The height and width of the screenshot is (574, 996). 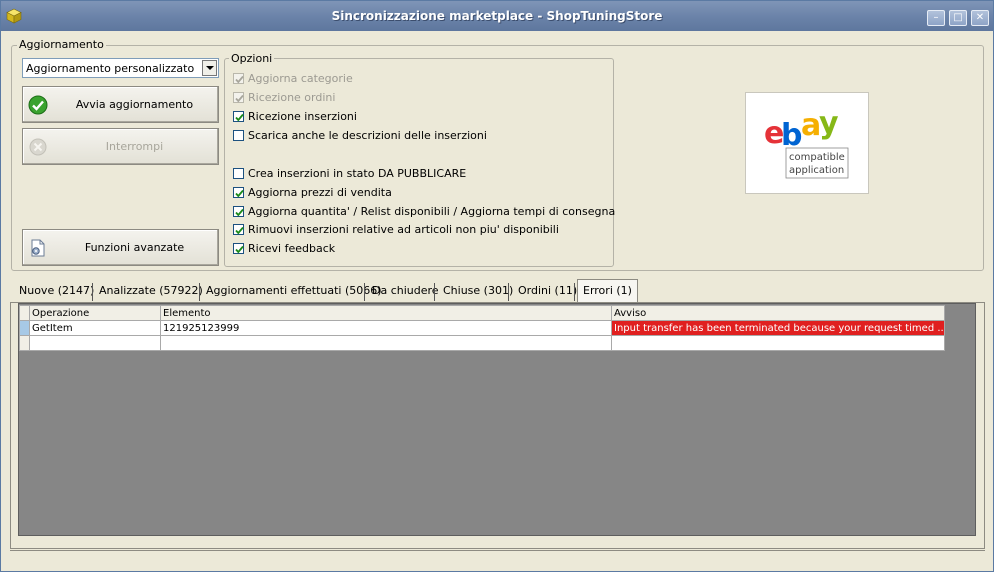 I want to click on cell-elemento, so click(x=386, y=343).